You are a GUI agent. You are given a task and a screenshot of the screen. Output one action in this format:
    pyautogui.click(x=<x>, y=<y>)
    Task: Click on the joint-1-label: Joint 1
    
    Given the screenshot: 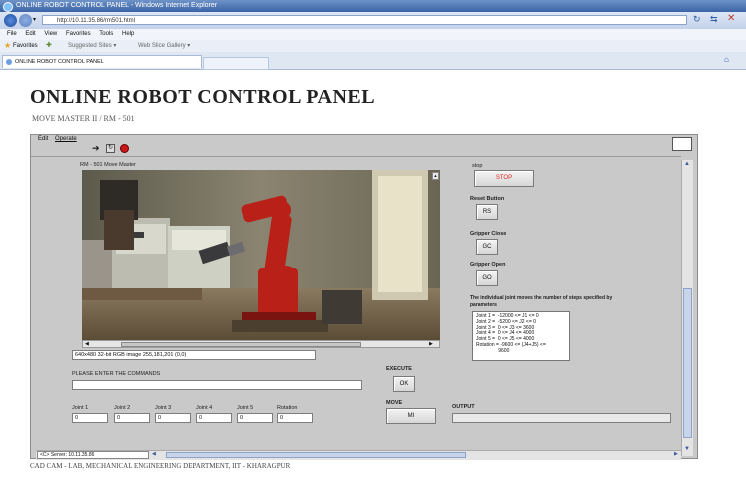 What is the action you would take?
    pyautogui.click(x=80, y=408)
    